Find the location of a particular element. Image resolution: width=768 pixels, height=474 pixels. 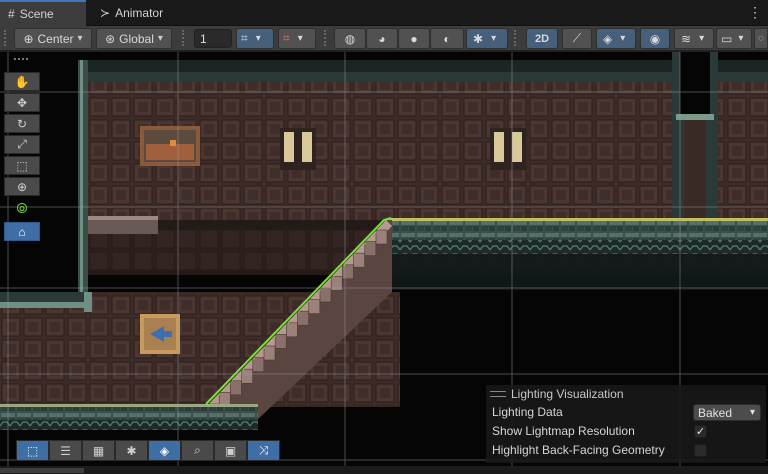

bug-icon: ✱ is located at coordinates (131, 450).